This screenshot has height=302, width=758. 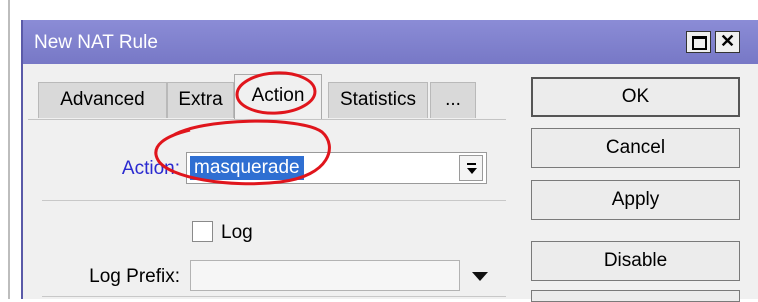 What do you see at coordinates (480, 276) in the screenshot?
I see `chevron-down-icon` at bounding box center [480, 276].